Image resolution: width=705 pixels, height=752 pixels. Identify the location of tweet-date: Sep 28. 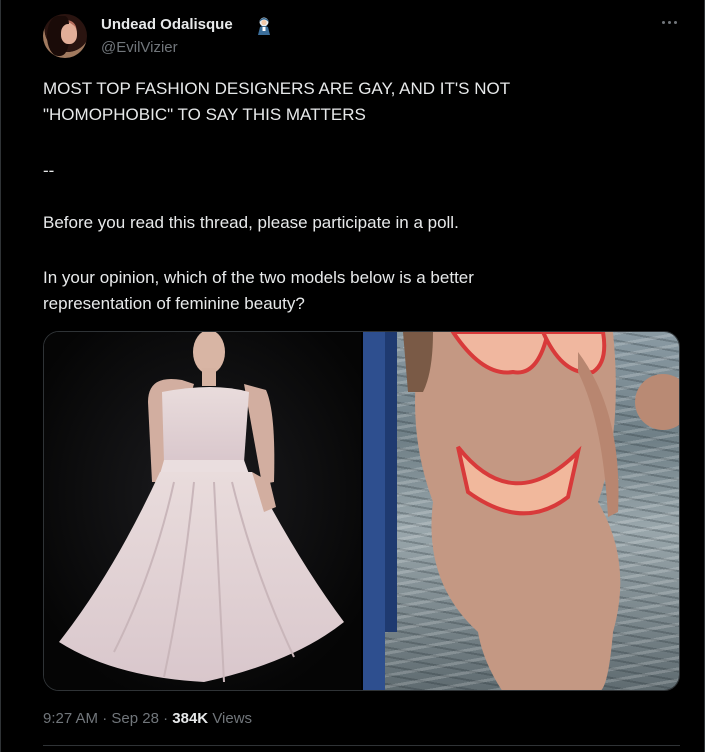
(135, 718).